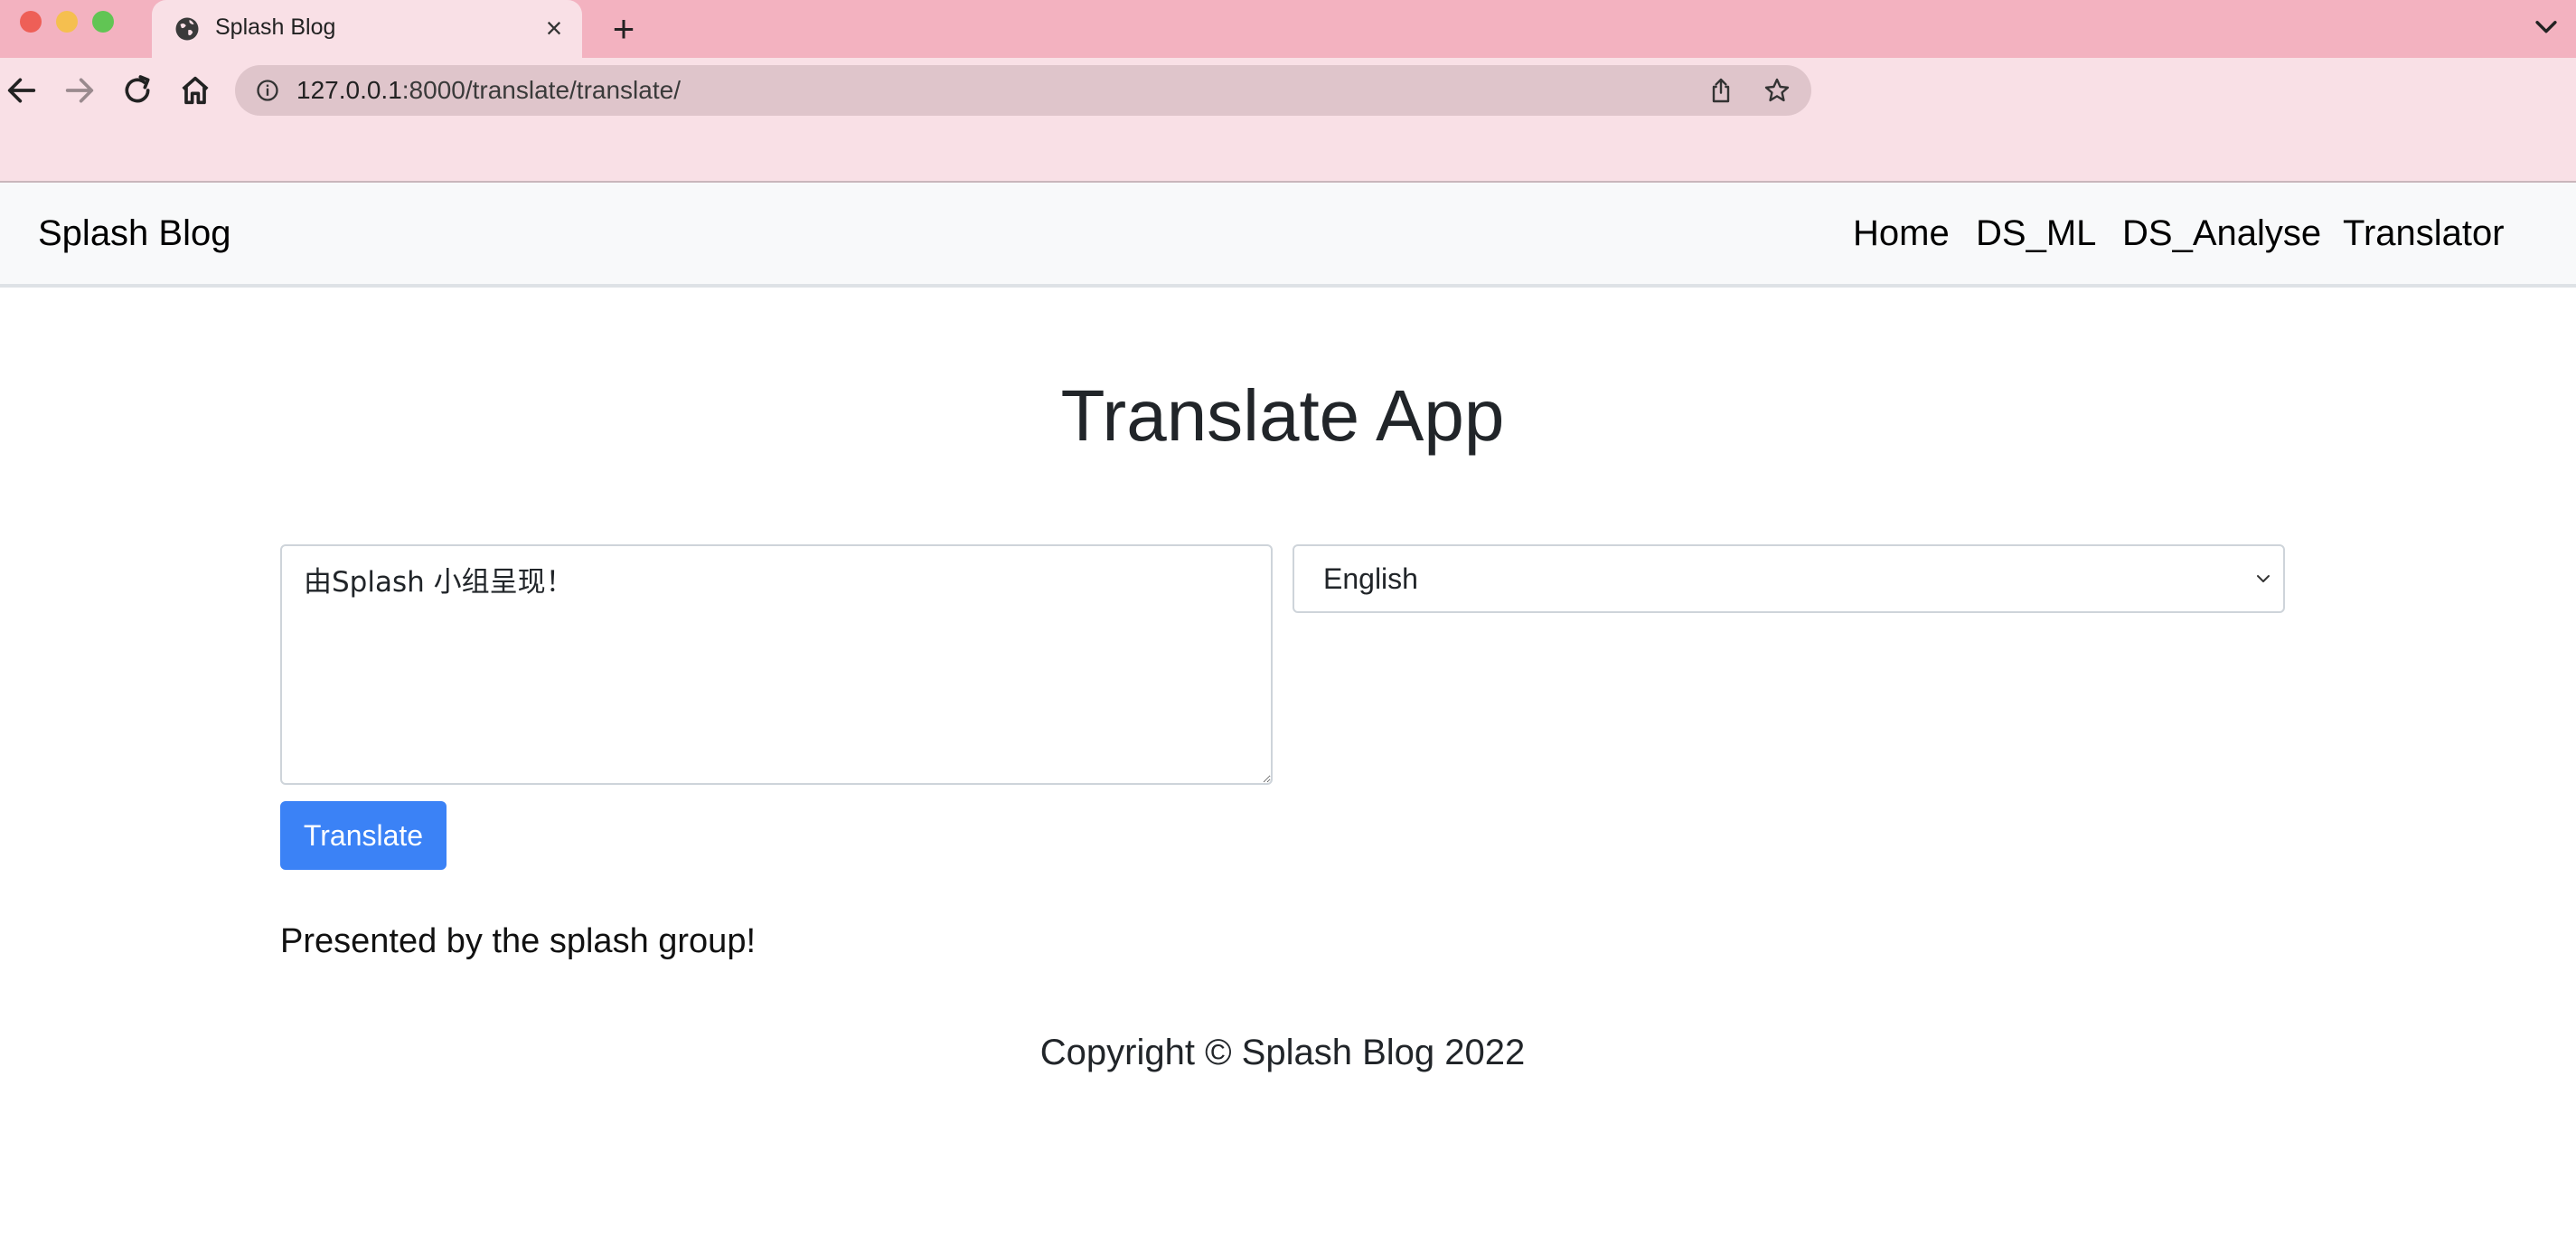 The width and height of the screenshot is (2576, 1246). Describe the element at coordinates (1283, 1053) in the screenshot. I see `copyright-text: Copyright © Splash Blog 2022` at that location.